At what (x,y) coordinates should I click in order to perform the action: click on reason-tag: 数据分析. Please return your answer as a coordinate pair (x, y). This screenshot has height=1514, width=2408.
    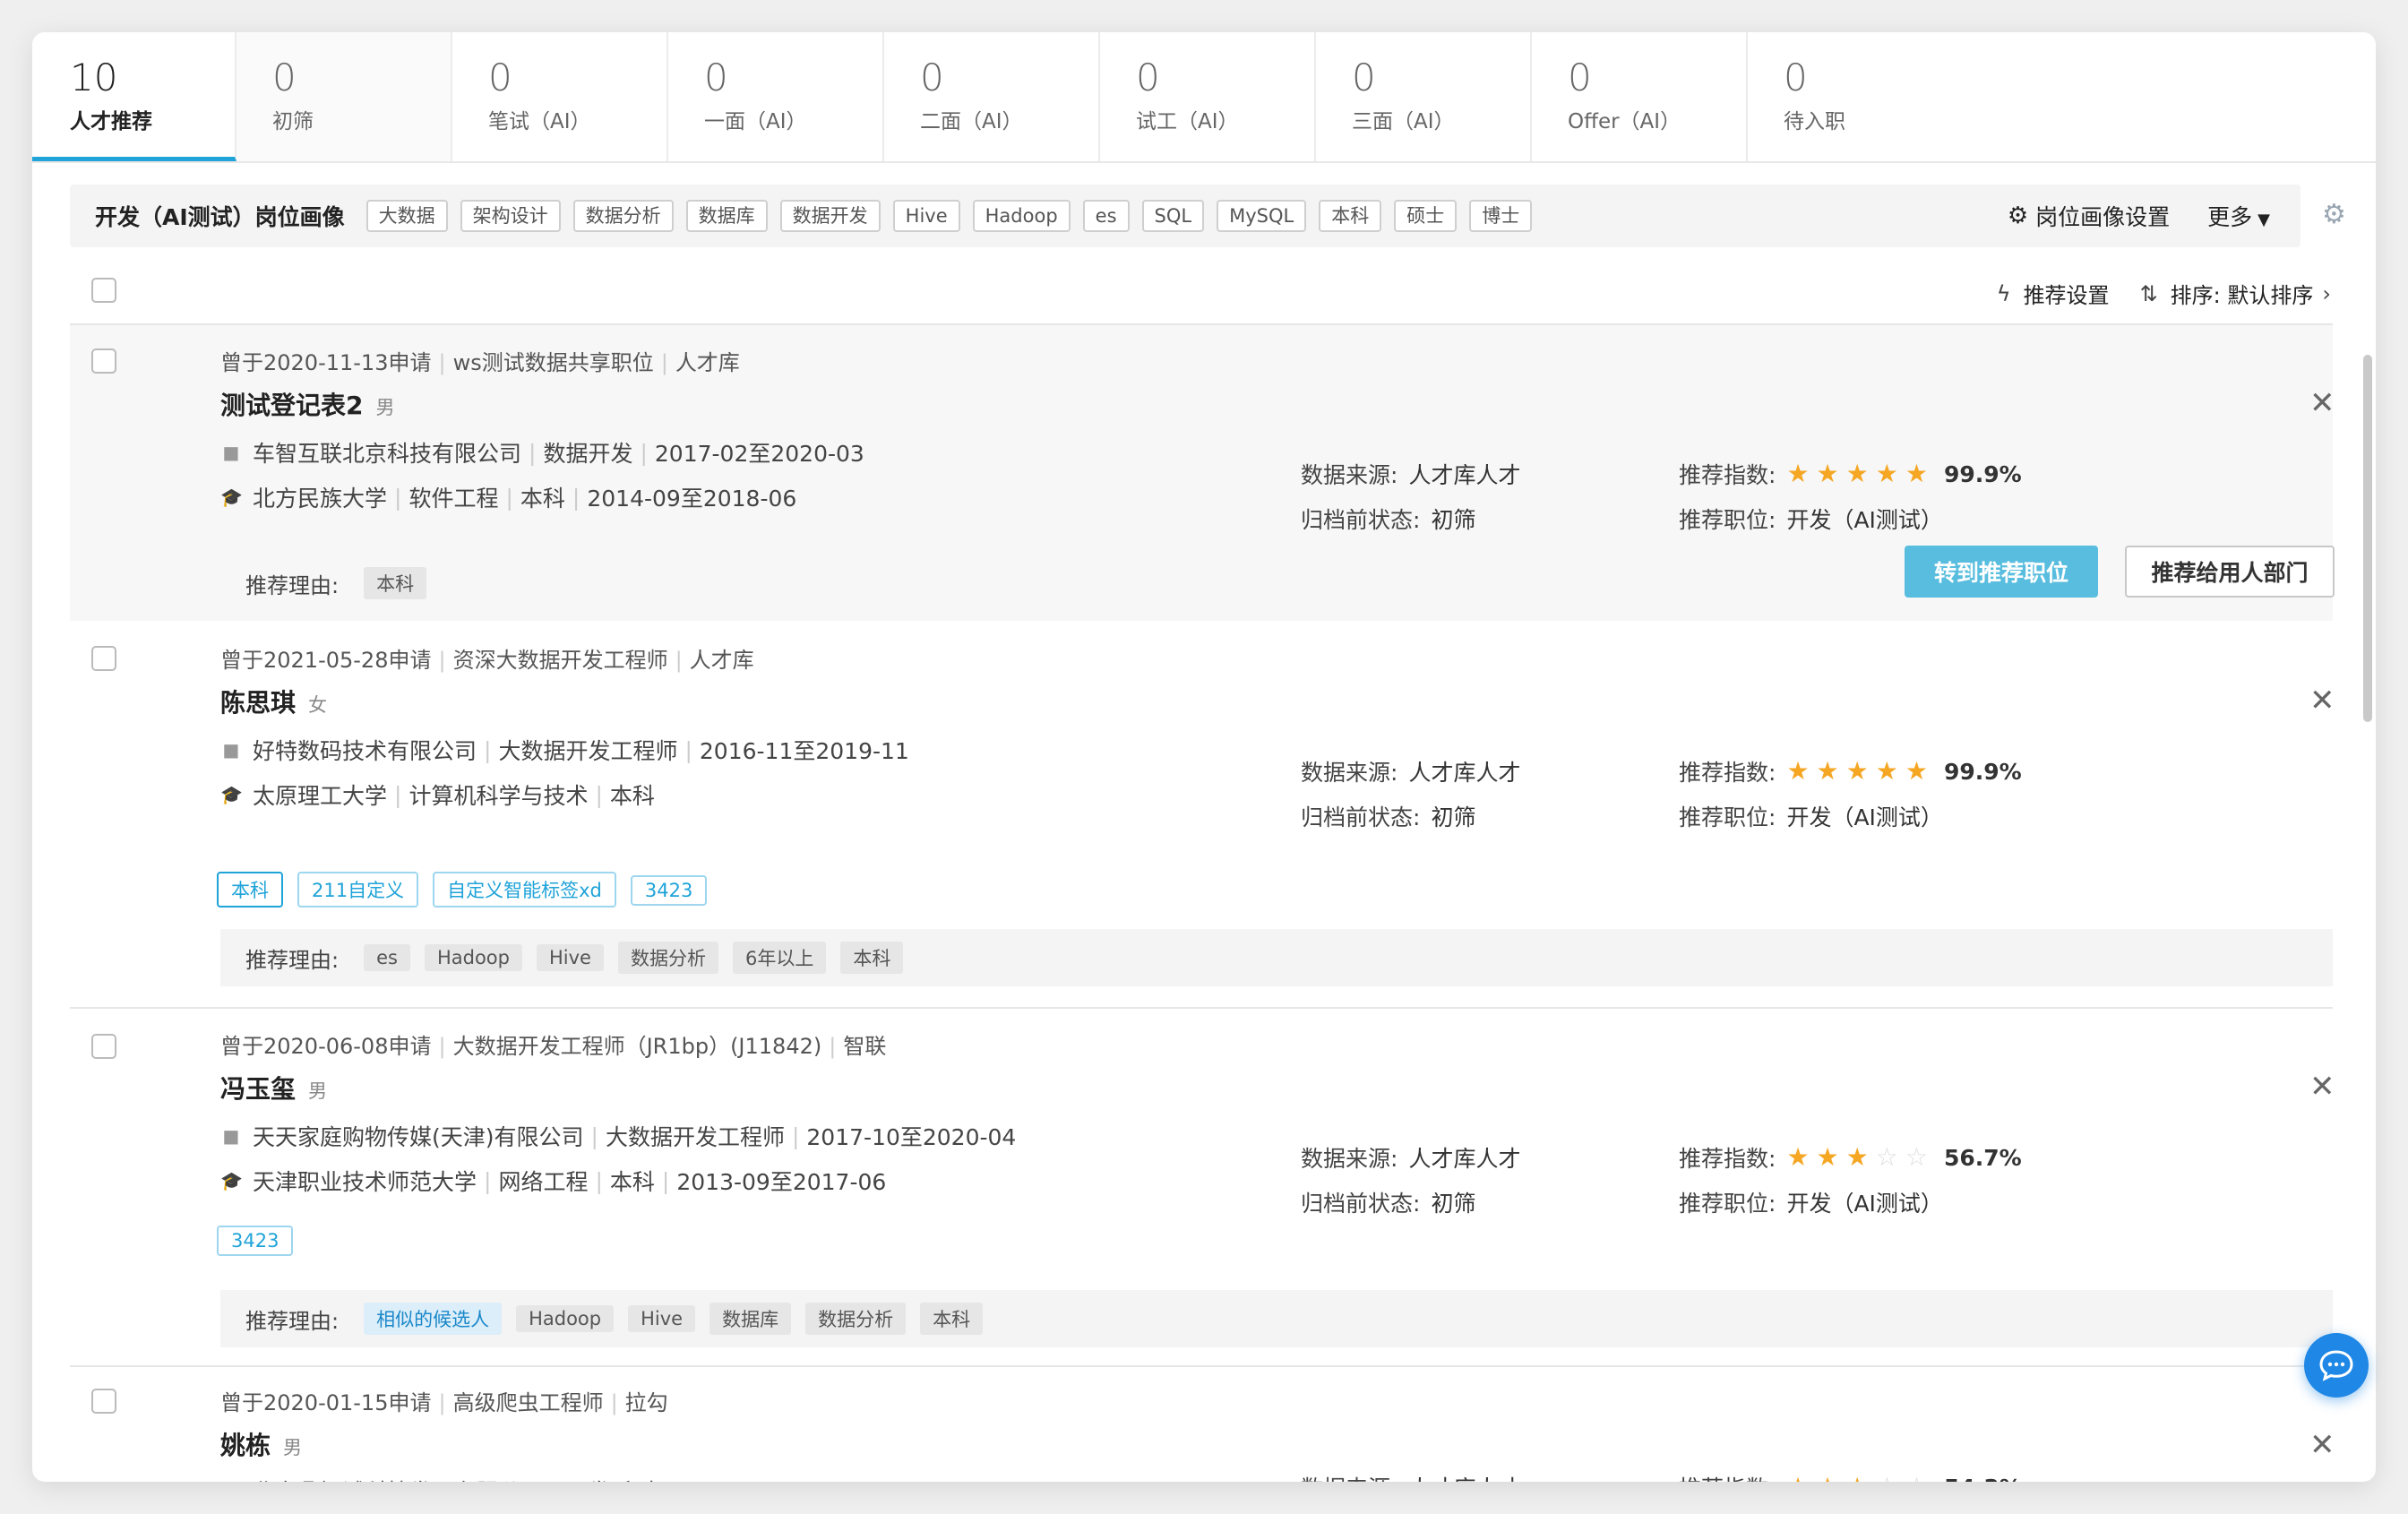
    Looking at the image, I should click on (856, 1319).